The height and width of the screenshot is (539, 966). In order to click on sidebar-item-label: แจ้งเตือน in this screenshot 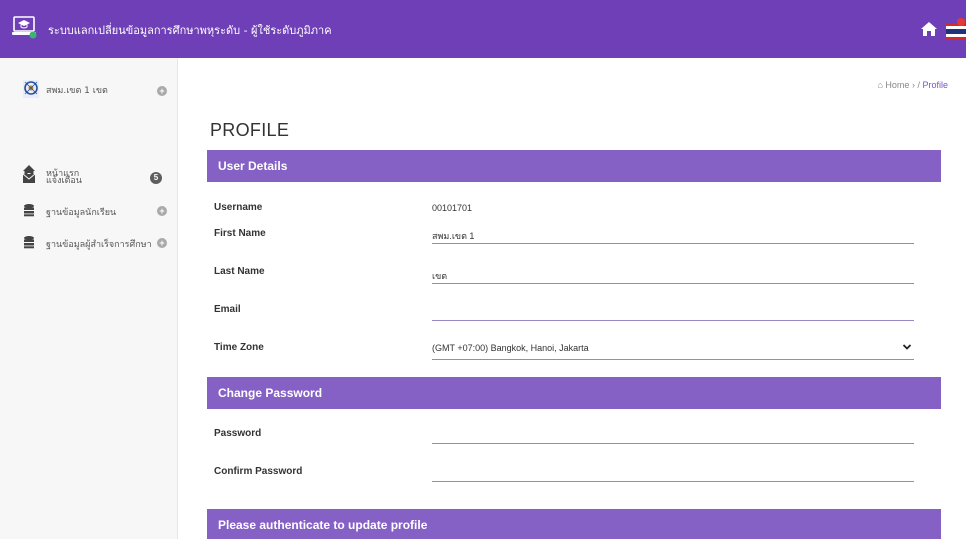, I will do `click(64, 181)`.